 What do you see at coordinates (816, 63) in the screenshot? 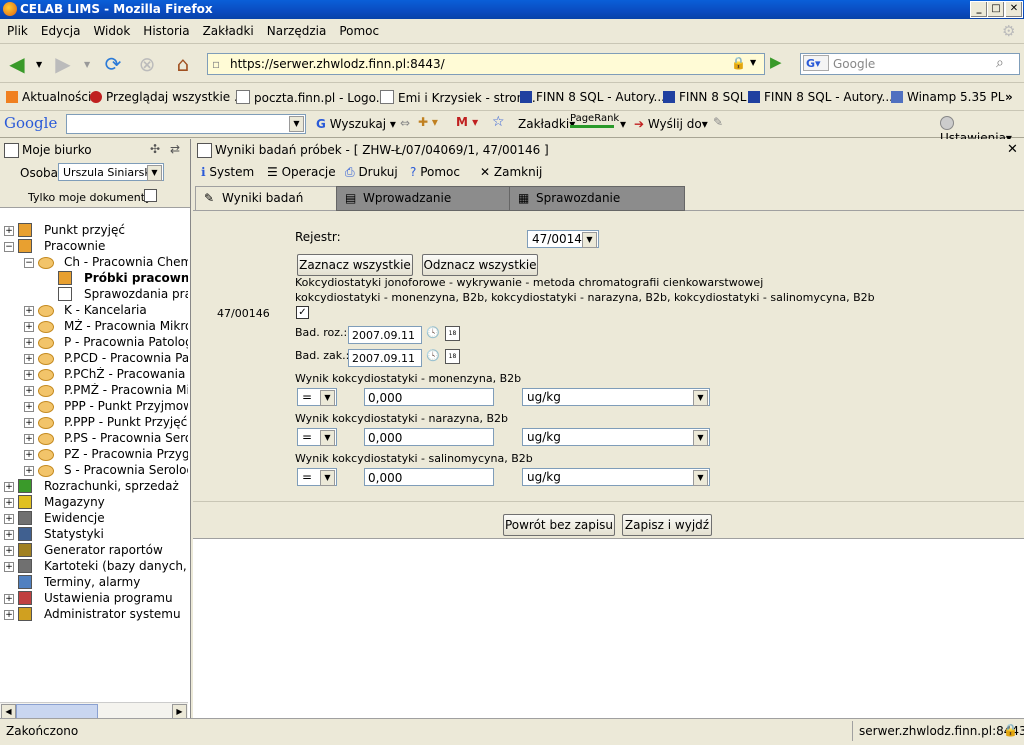
I see `search-engine-icon: G▾` at bounding box center [816, 63].